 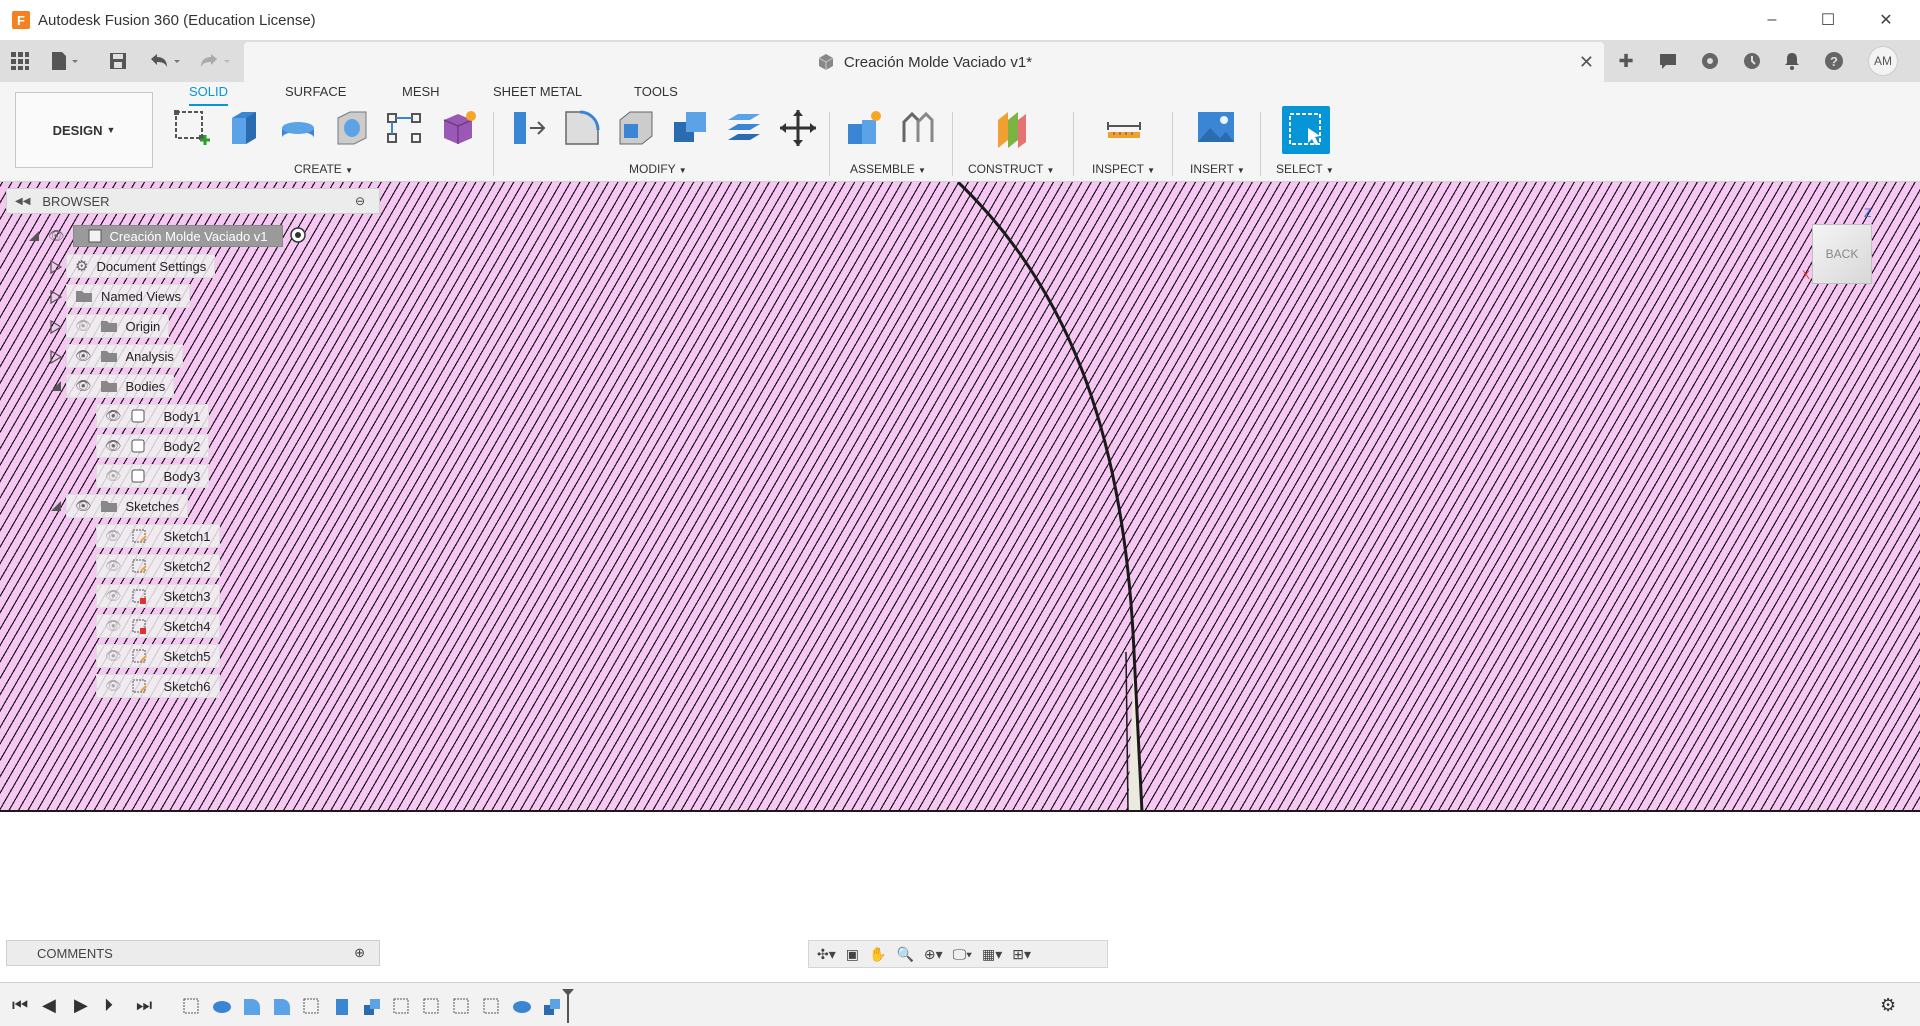 I want to click on revolve-icon, so click(x=298, y=128).